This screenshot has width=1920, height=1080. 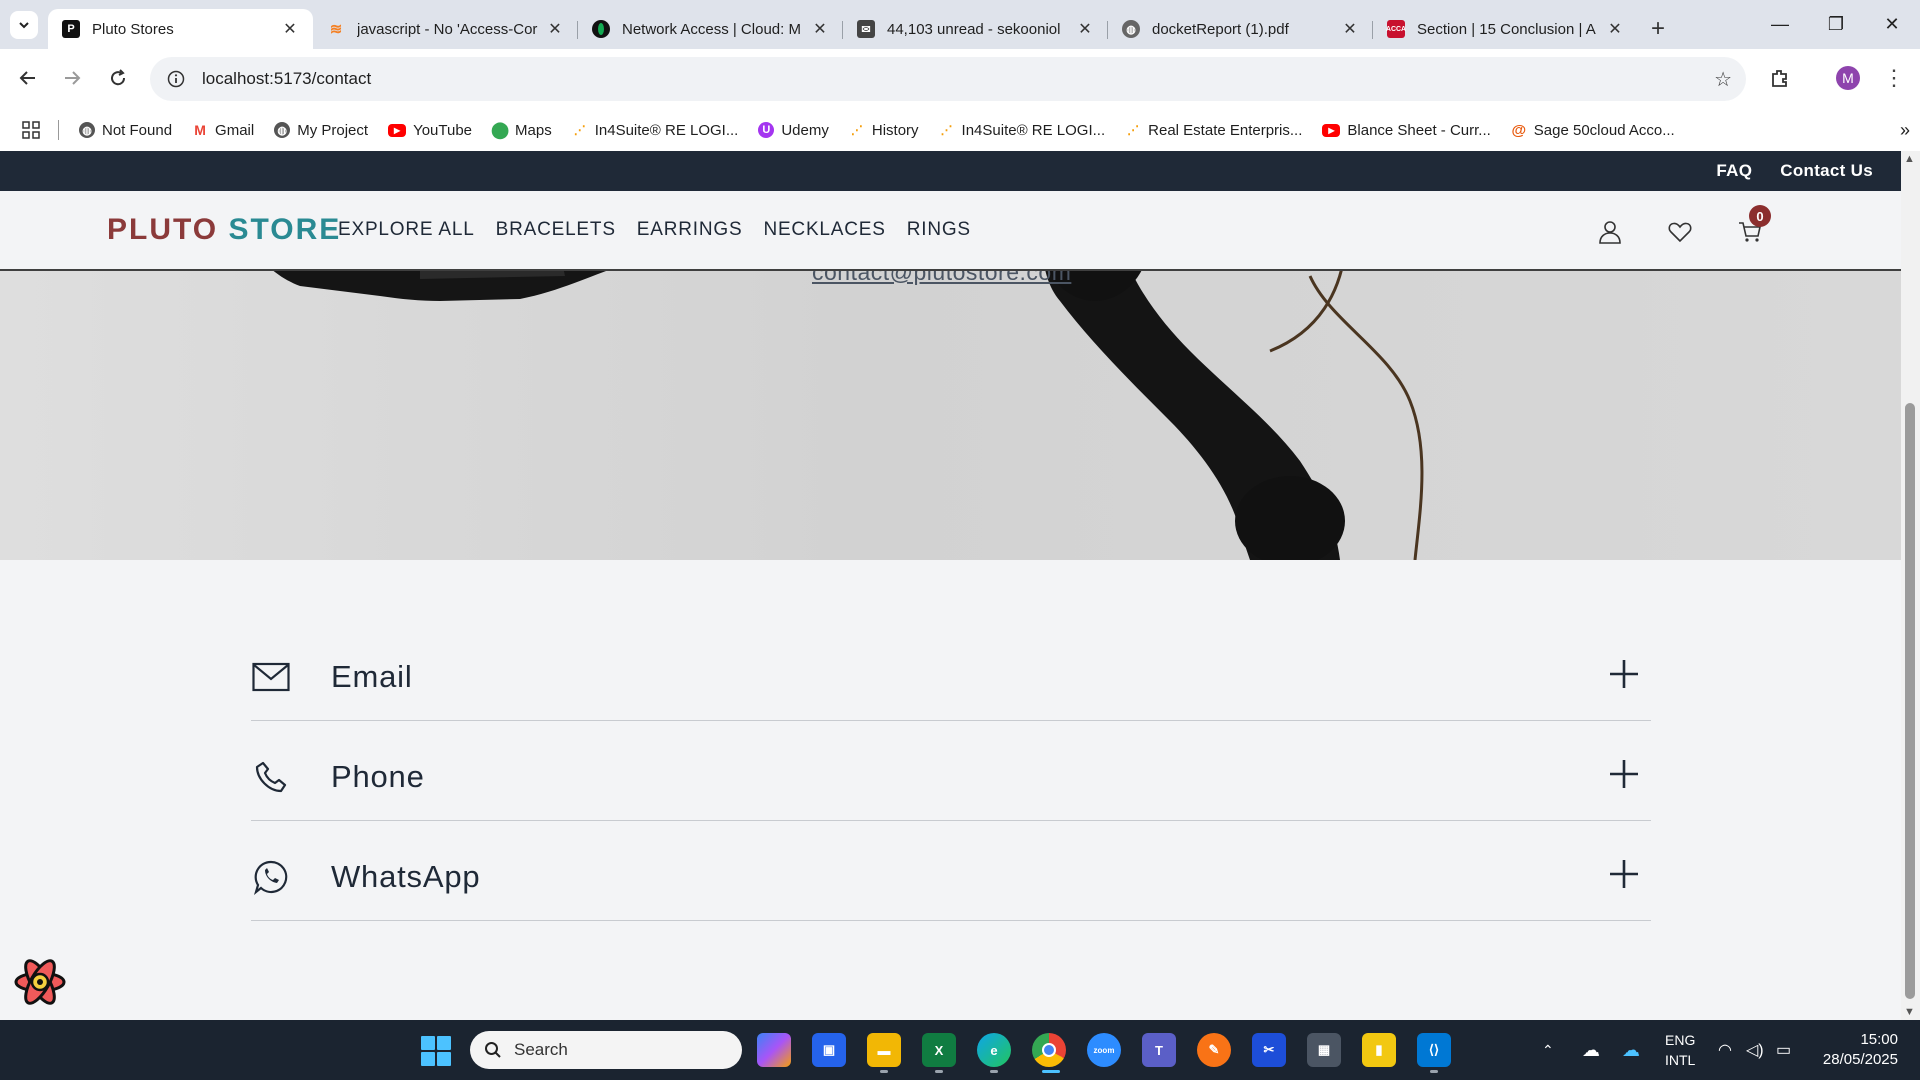 What do you see at coordinates (884, 1050) in the screenshot?
I see `file-explorer-icon: ▬` at bounding box center [884, 1050].